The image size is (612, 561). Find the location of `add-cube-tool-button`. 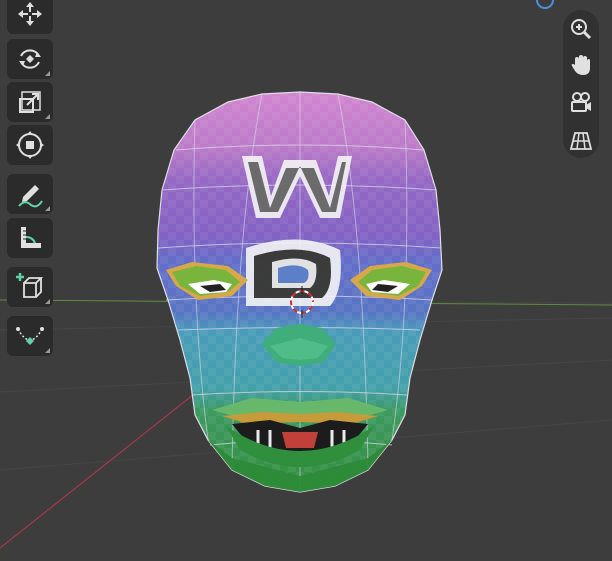

add-cube-tool-button is located at coordinates (30, 287).